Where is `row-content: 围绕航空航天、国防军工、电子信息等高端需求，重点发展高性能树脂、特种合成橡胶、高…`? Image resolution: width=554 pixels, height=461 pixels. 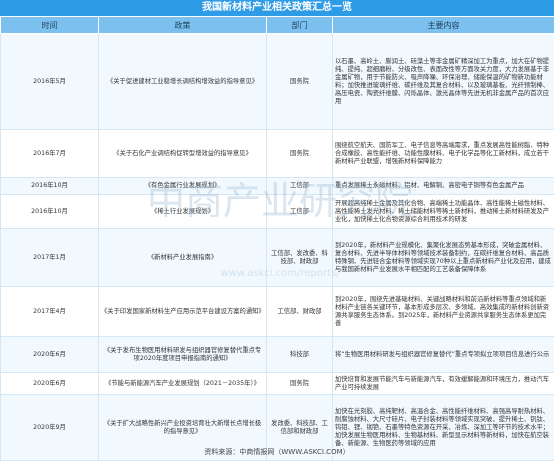
row-content: 围绕航空航天、国防军工、电子信息等高端需求，重点发展高性能树脂、特种合成橡胶、高… is located at coordinates (443, 154).